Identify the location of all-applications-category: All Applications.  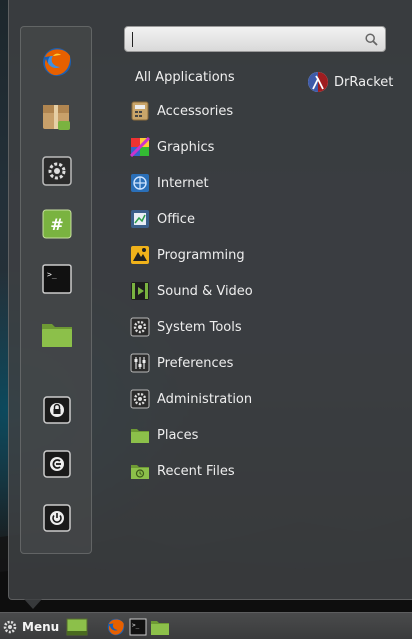
(185, 77).